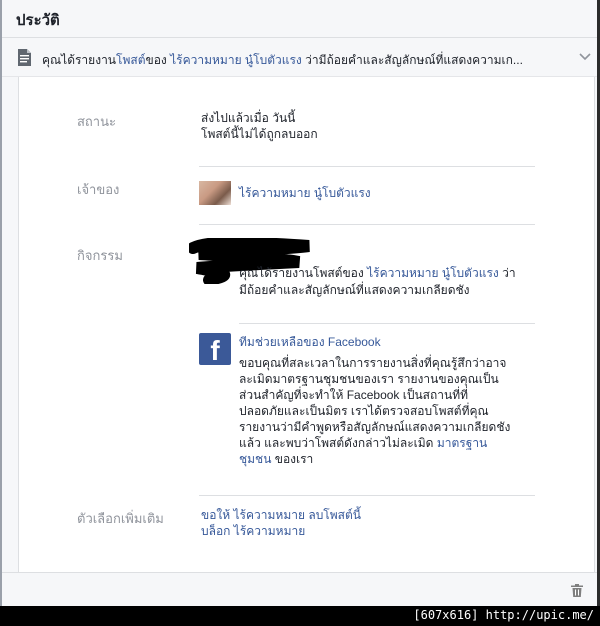 The image size is (600, 626). Describe the element at coordinates (292, 459) in the screenshot. I see `message-end: ของเรา` at that location.